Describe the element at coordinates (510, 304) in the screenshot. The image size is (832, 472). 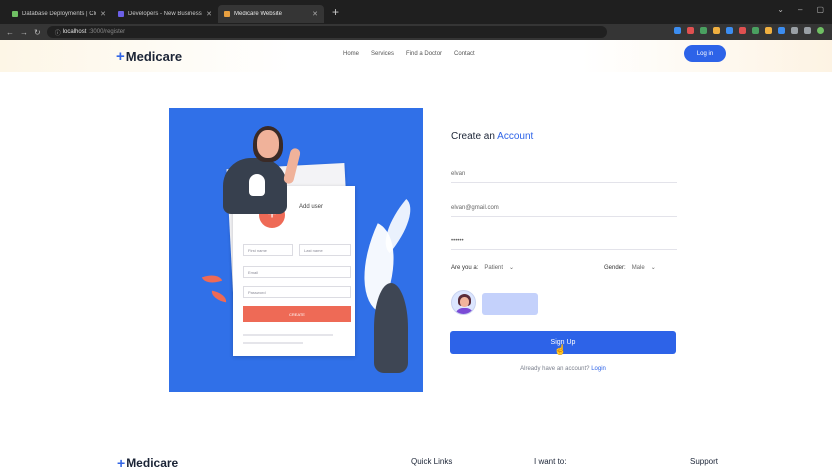
I see `upload-photo-button` at that location.